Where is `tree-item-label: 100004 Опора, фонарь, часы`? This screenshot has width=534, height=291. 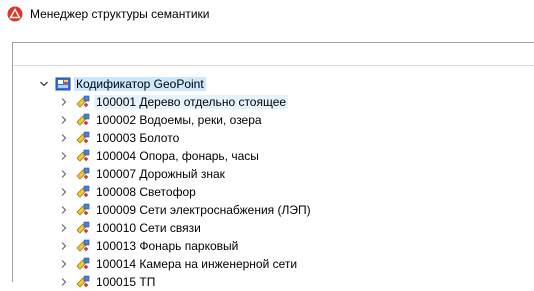 tree-item-label: 100004 Опора, фонарь, часы is located at coordinates (177, 156).